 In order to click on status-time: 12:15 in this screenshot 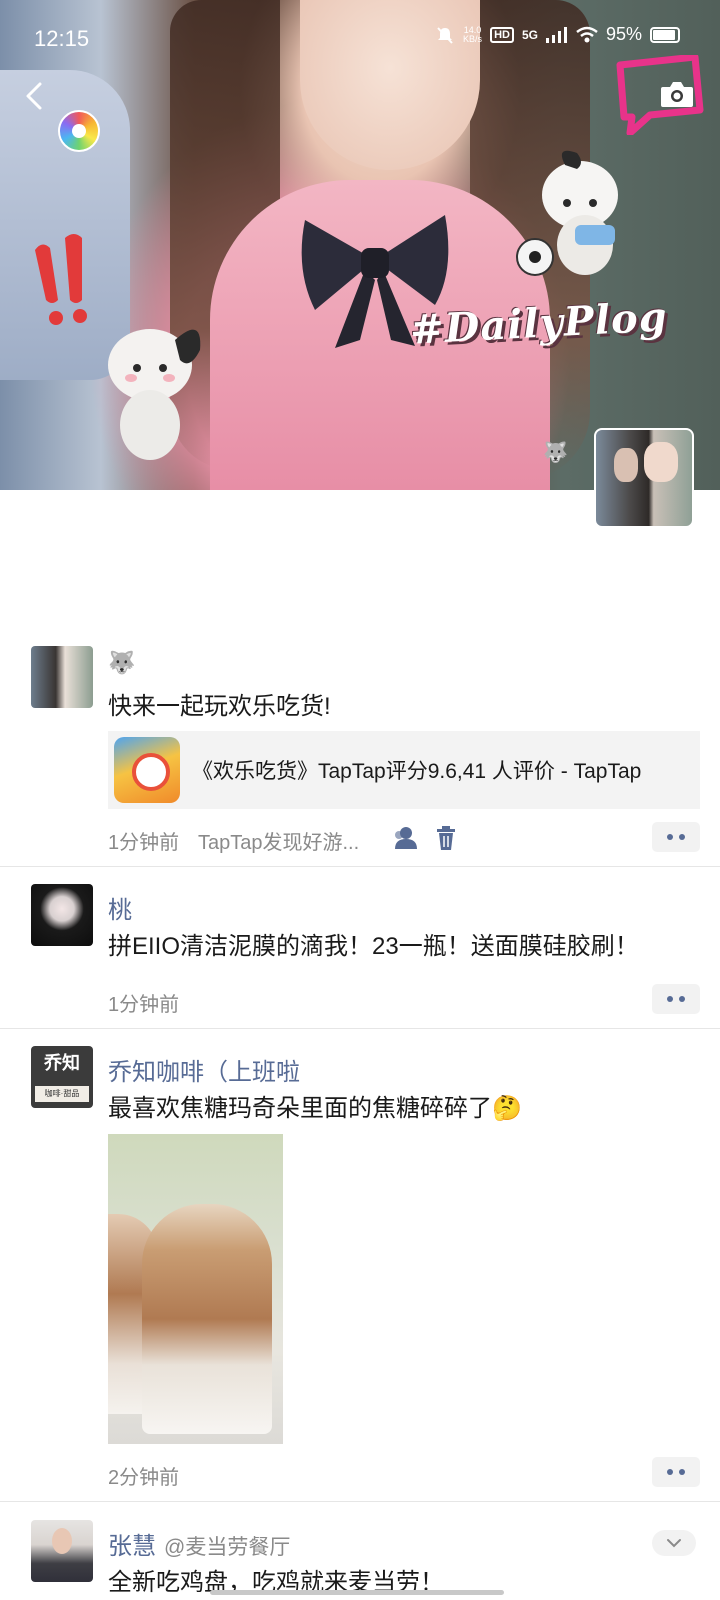, I will do `click(62, 38)`.